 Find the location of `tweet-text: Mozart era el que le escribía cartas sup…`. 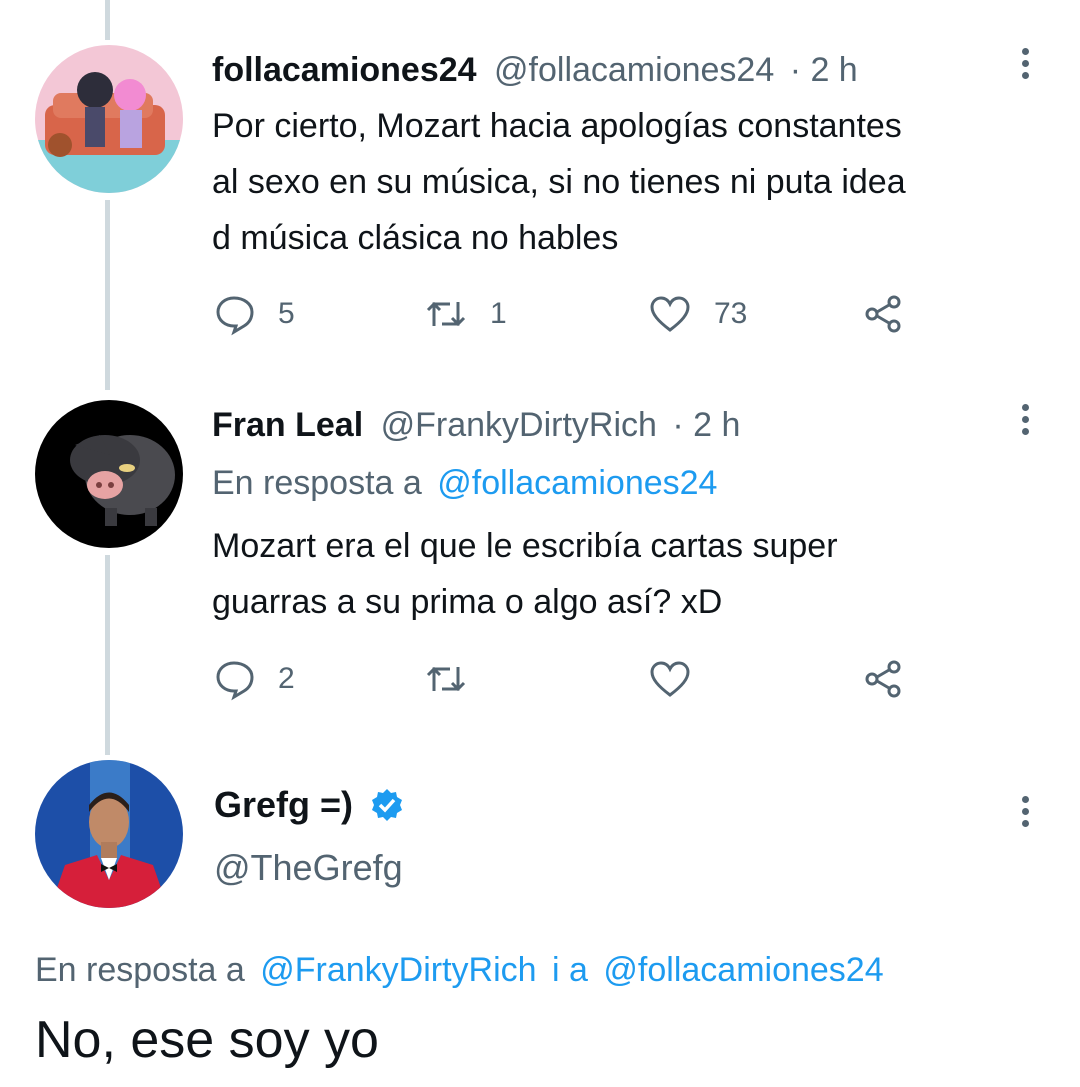

tweet-text: Mozart era el que le escribía cartas sup… is located at coordinates (637, 574).